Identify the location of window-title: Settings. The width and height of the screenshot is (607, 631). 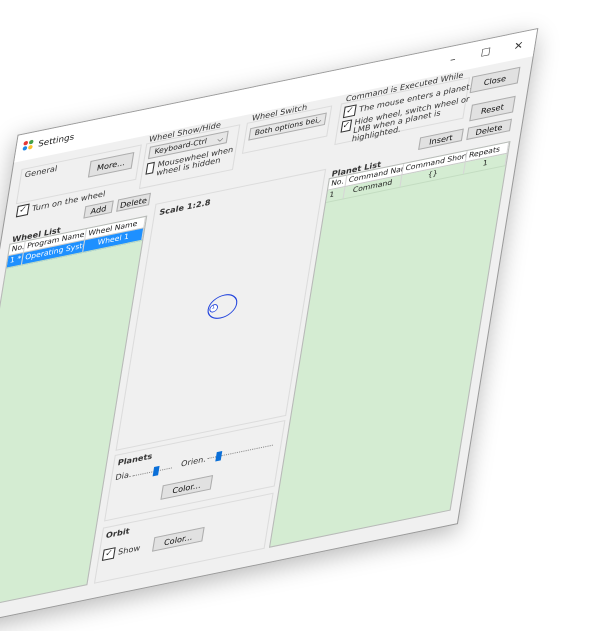
(56, 140).